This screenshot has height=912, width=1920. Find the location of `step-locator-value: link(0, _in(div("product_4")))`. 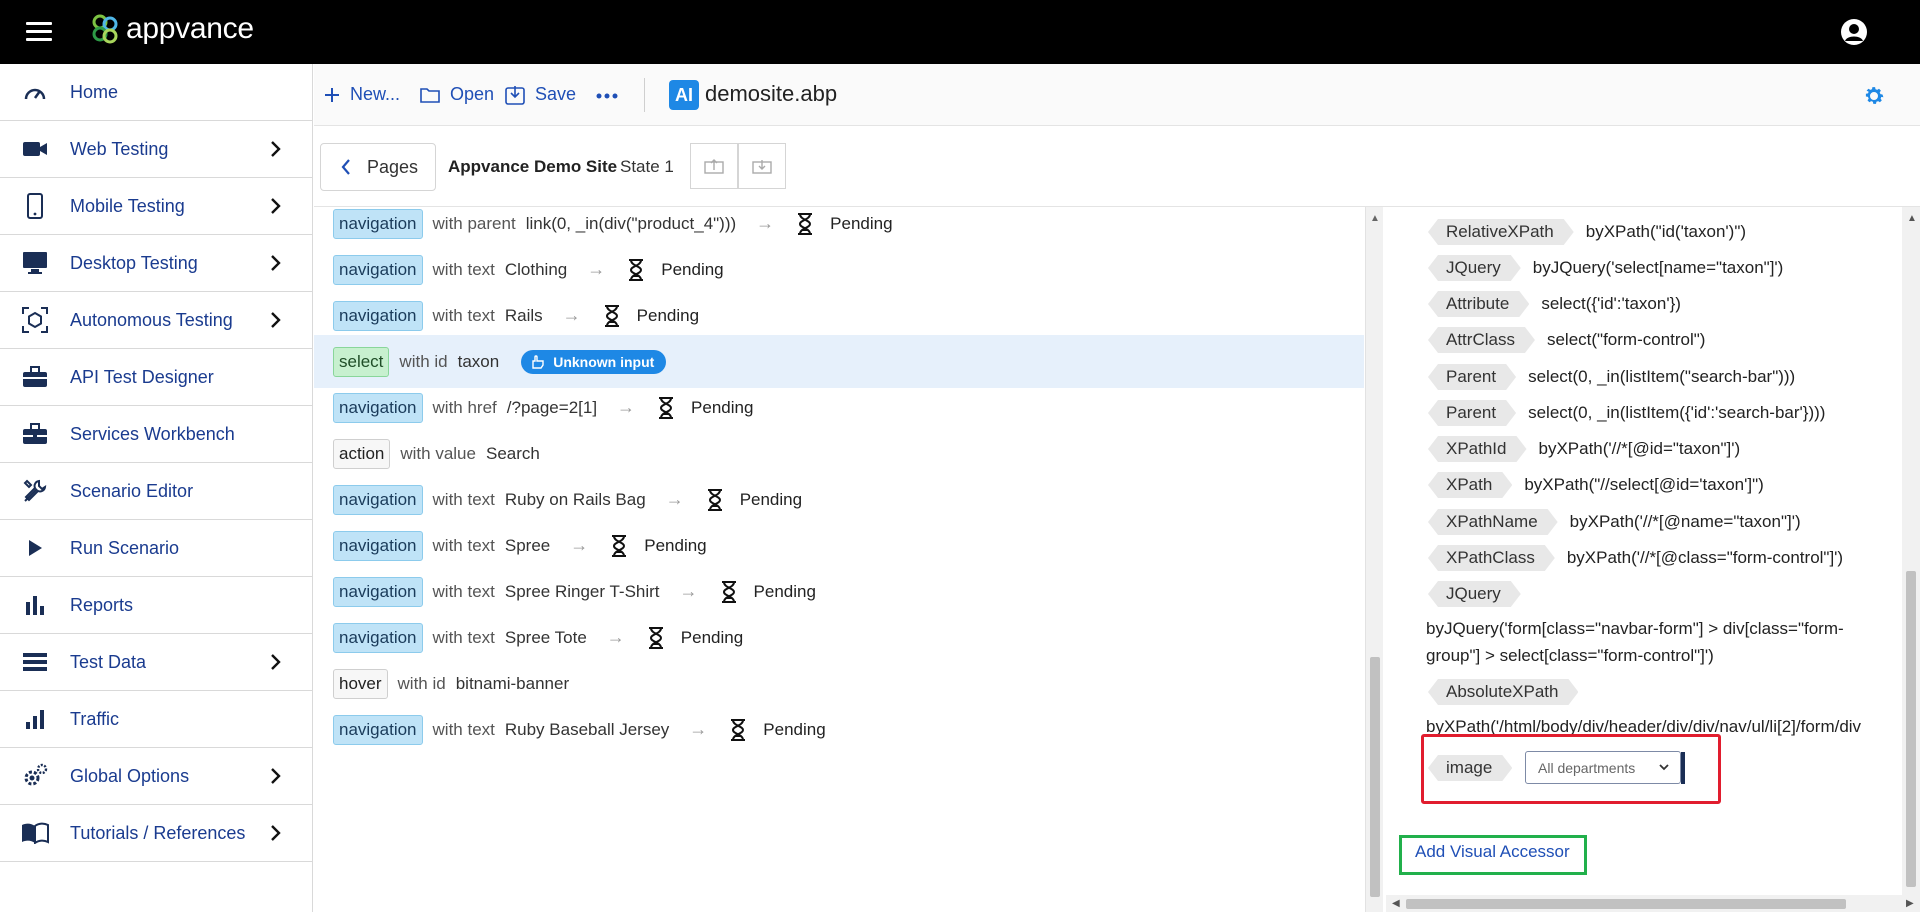

step-locator-value: link(0, _in(div("product_4"))) is located at coordinates (631, 223).